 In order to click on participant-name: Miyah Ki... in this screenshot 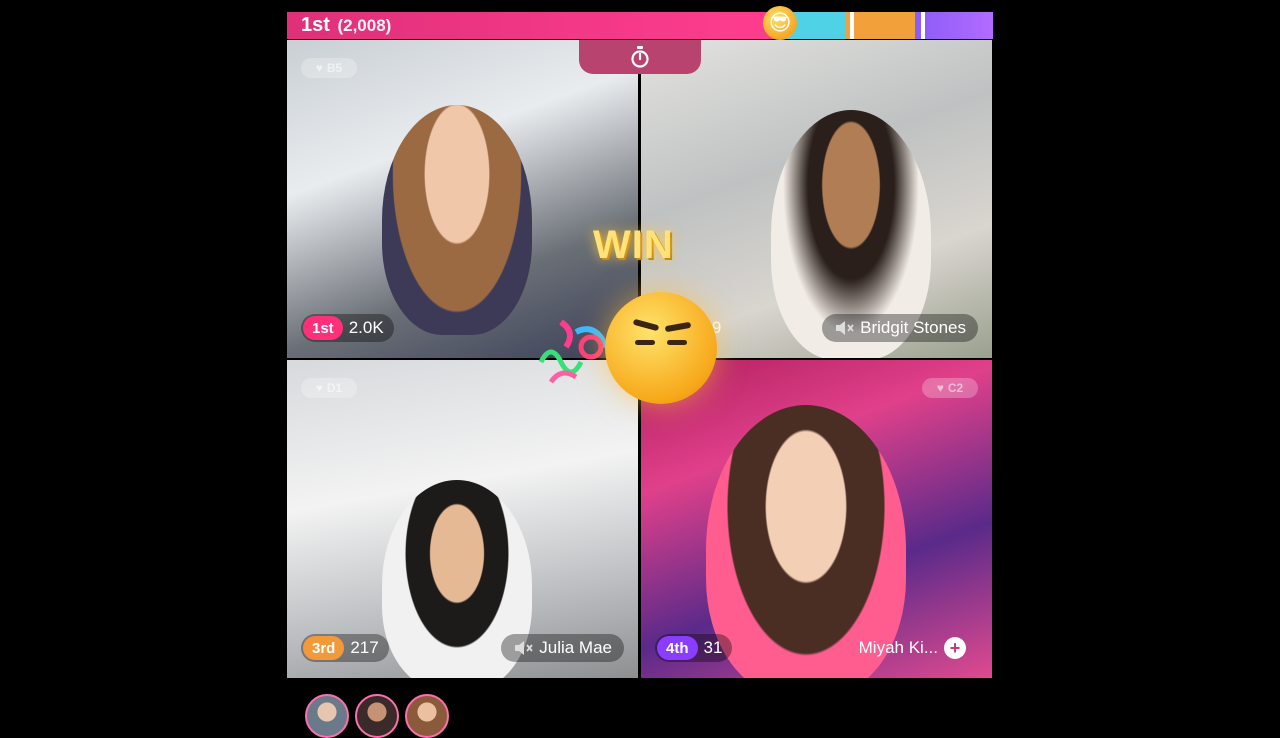, I will do `click(898, 647)`.